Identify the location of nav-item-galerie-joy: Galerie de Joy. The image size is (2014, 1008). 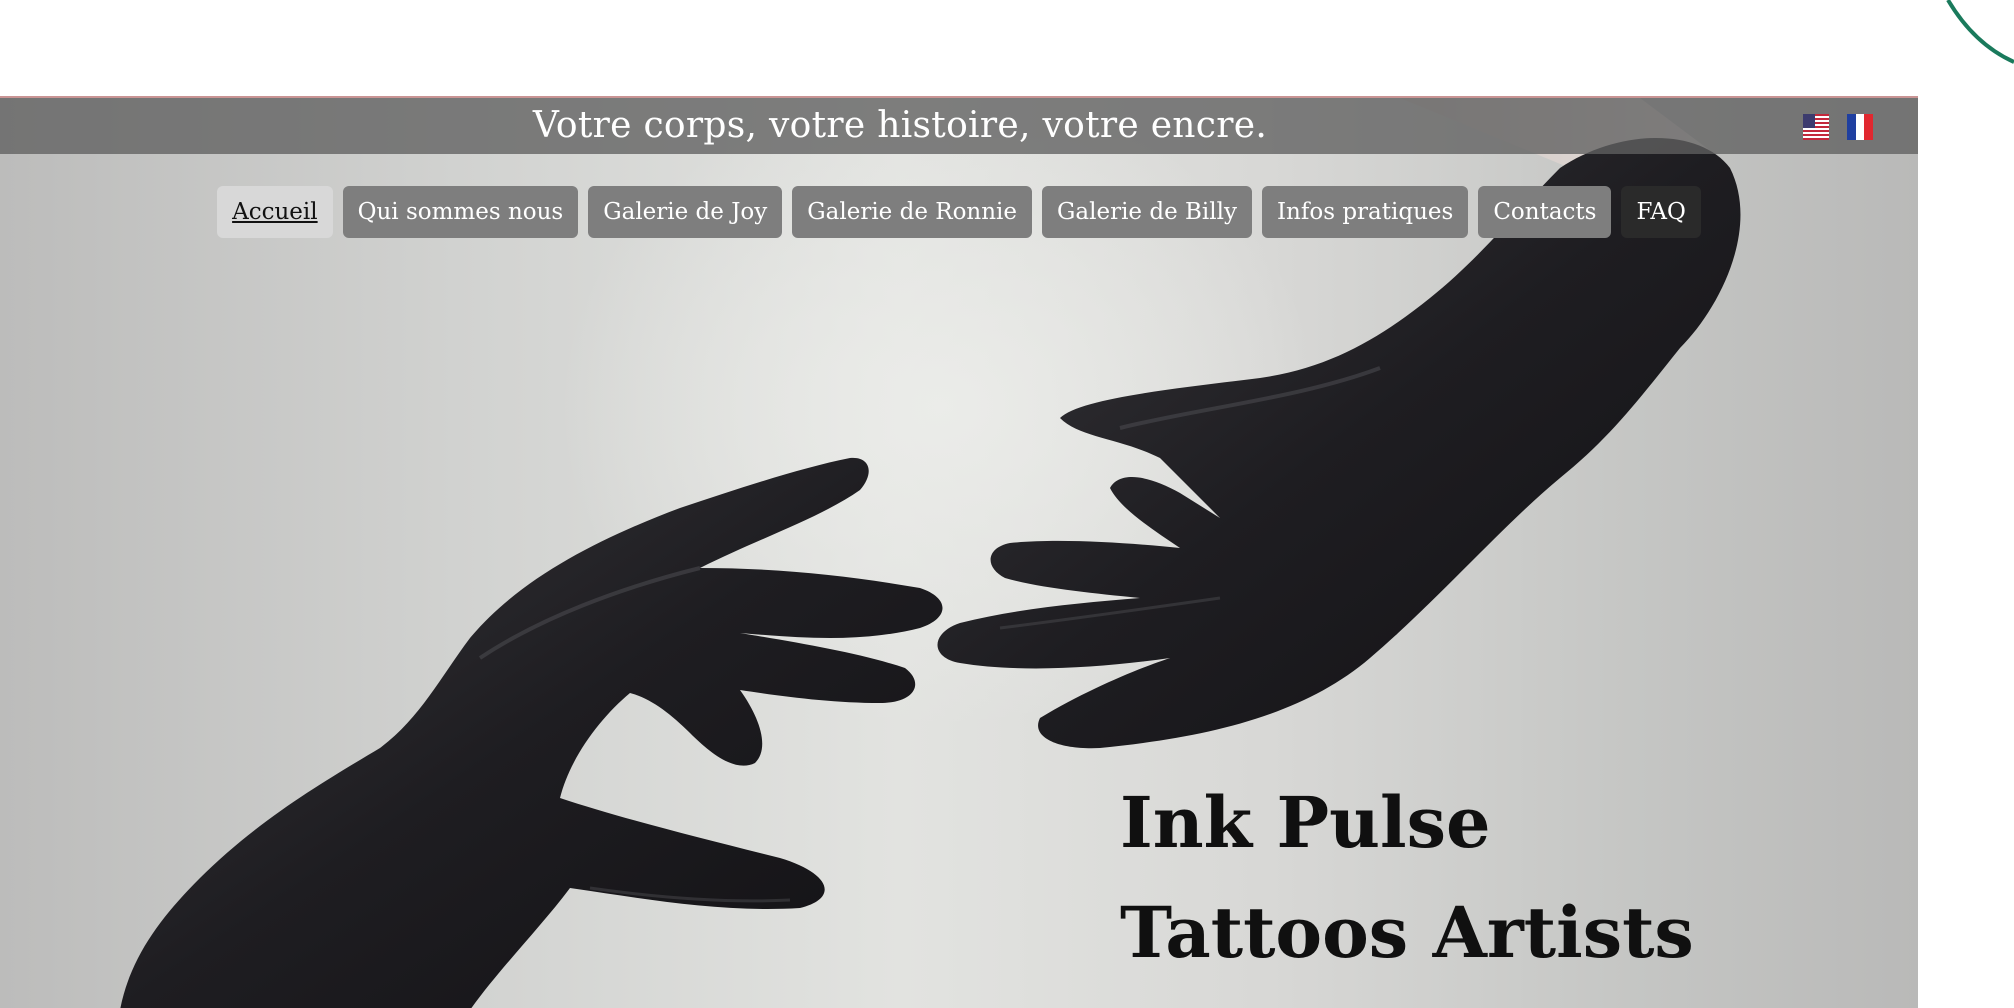
(685, 212).